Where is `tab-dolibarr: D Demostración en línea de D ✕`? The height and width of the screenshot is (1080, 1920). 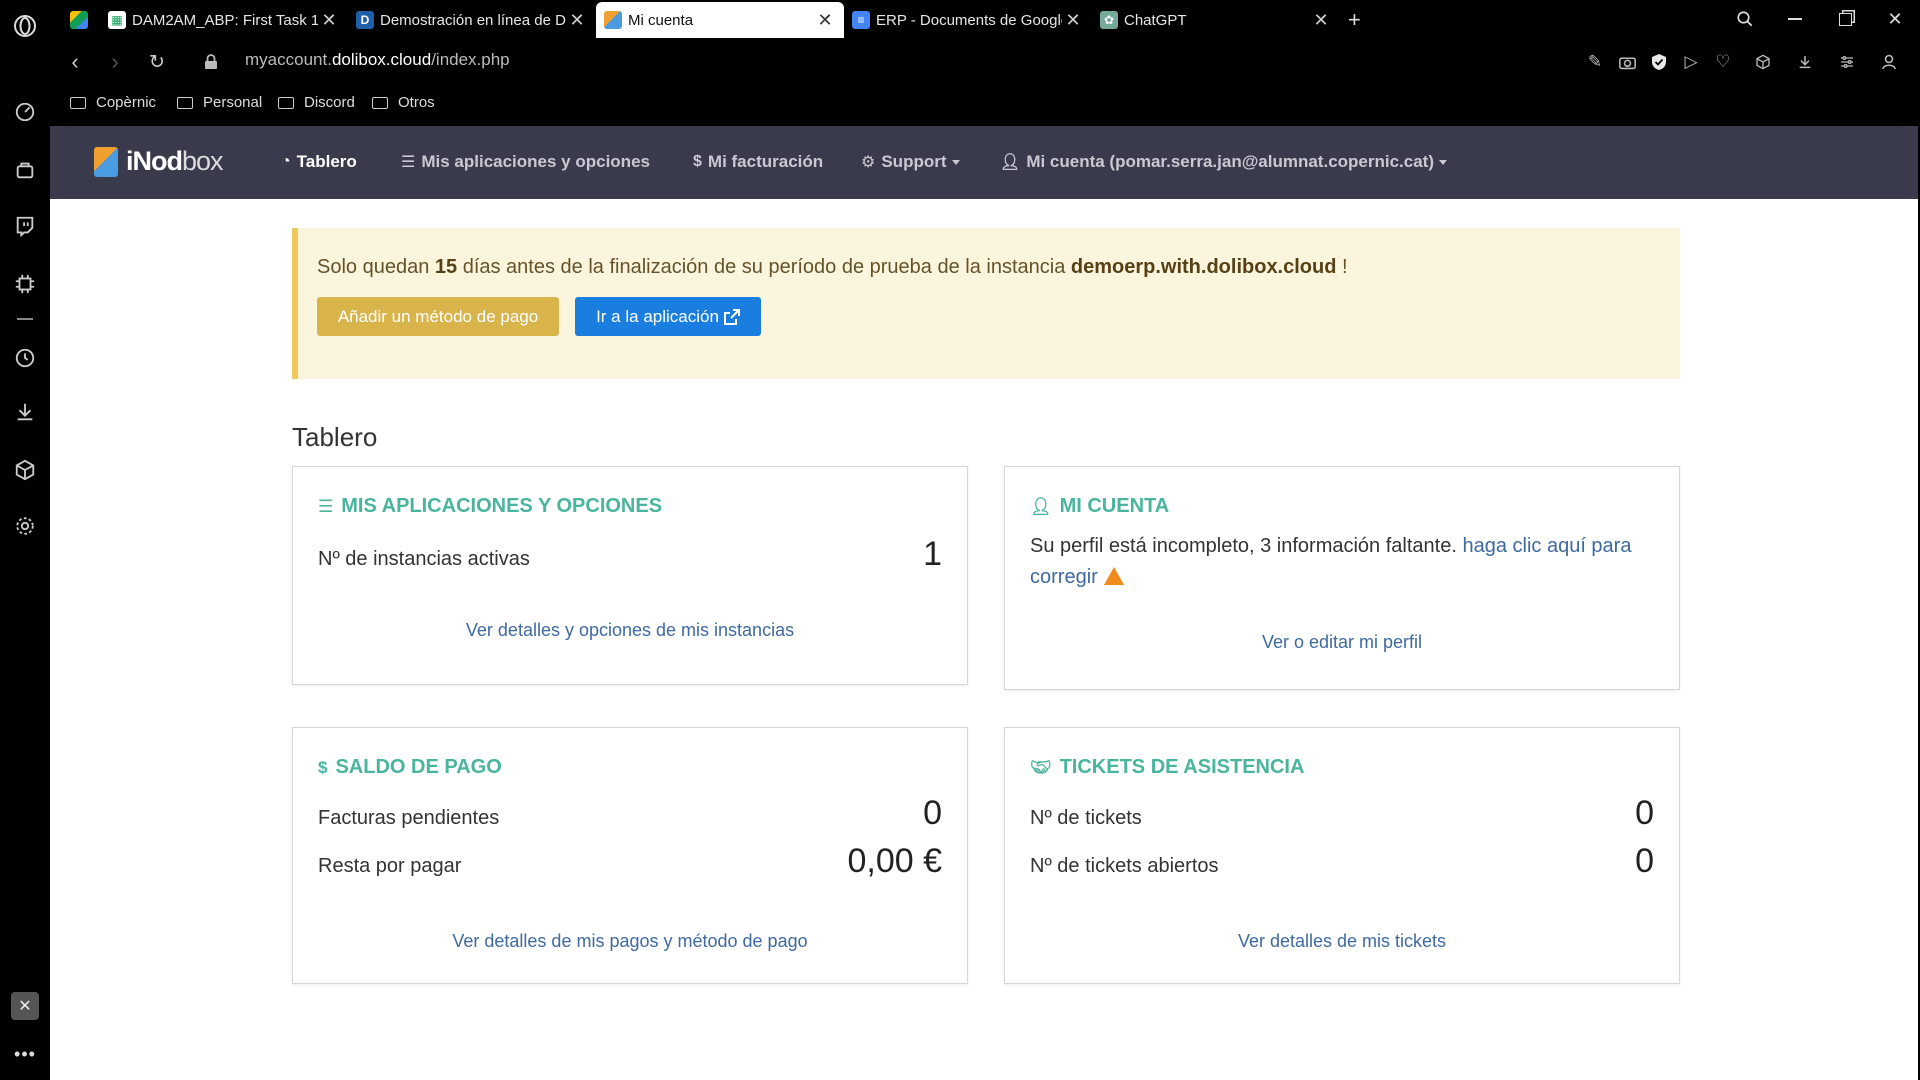 tab-dolibarr: D Demostración en línea de D ✕ is located at coordinates (472, 20).